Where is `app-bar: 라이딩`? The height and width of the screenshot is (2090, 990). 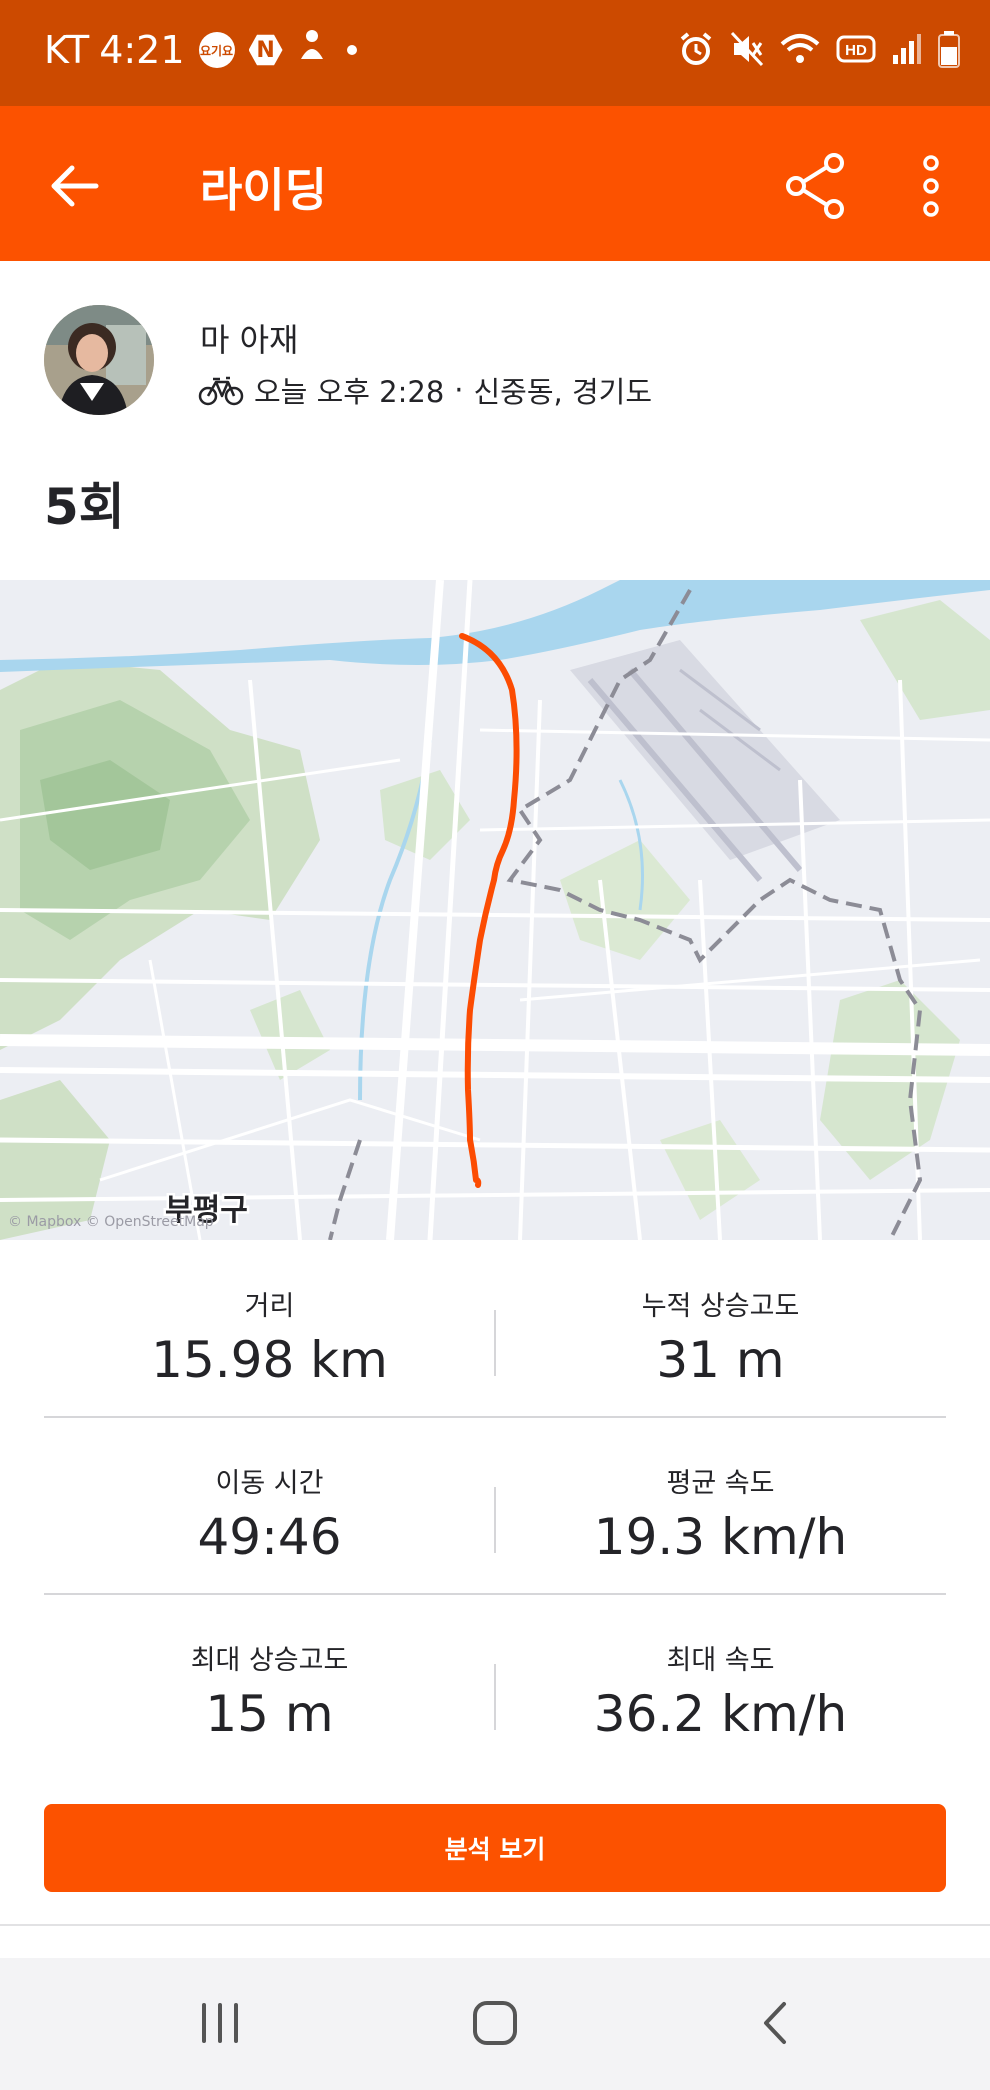 app-bar: 라이딩 is located at coordinates (495, 183).